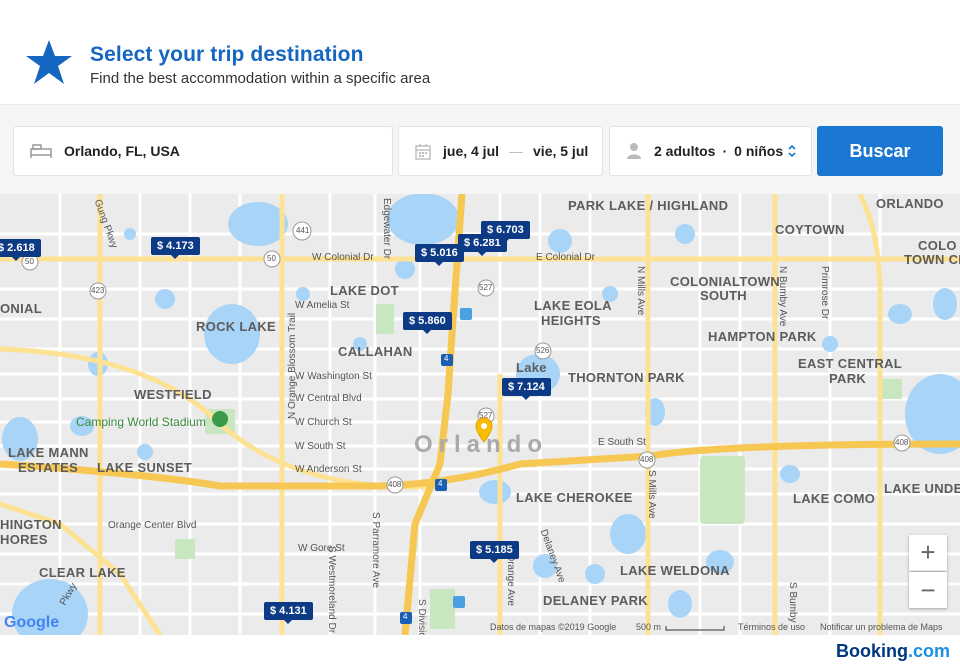 The width and height of the screenshot is (960, 670). What do you see at coordinates (505, 232) in the screenshot?
I see `price-marker: $ 6.703` at bounding box center [505, 232].